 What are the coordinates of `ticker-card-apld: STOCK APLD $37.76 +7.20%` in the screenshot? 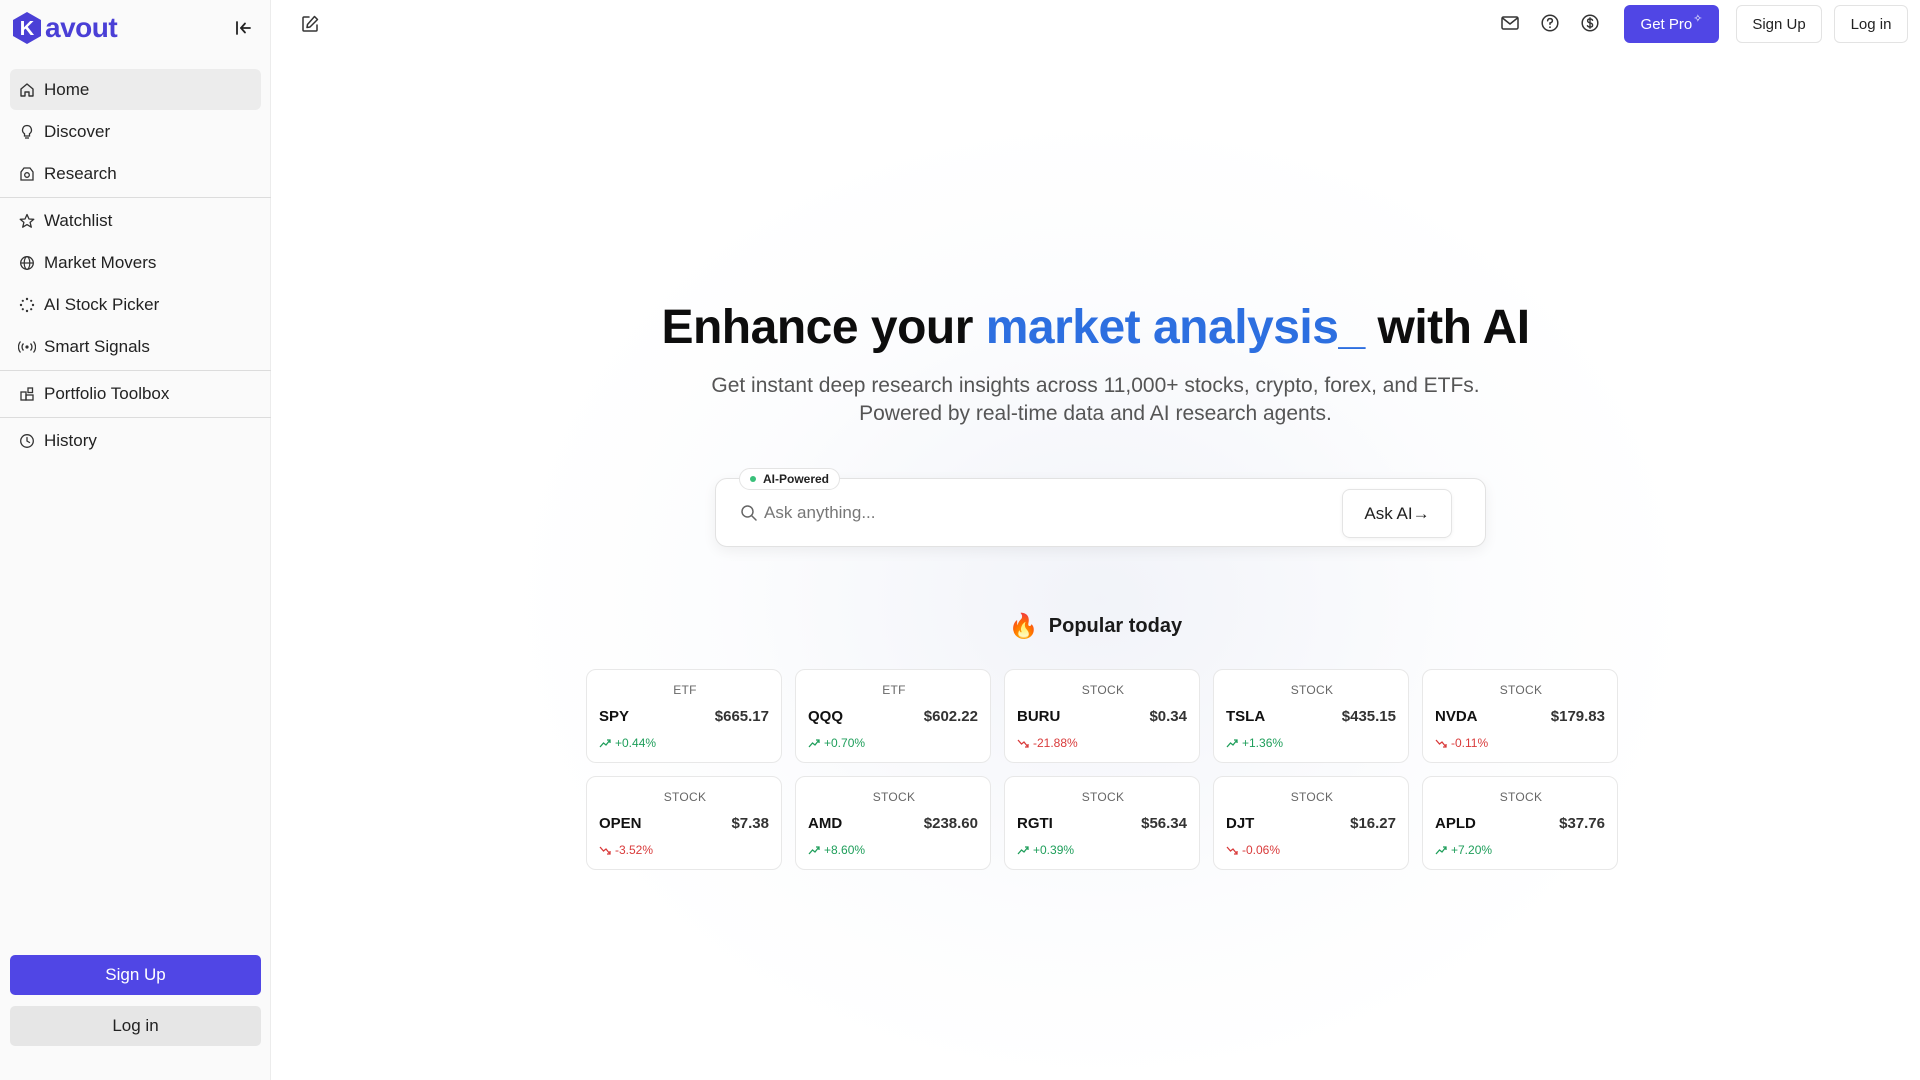 It's located at (1520, 823).